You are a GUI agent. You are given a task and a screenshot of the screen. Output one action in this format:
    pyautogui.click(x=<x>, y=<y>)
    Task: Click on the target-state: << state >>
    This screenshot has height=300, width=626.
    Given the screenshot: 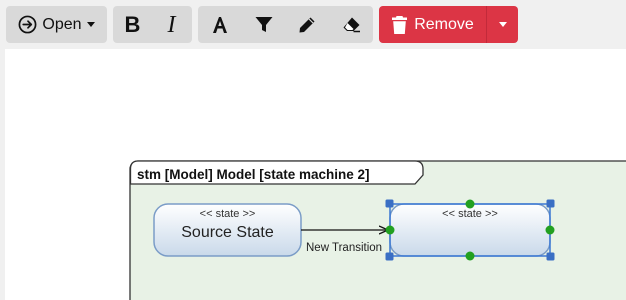 What is the action you would take?
    pyautogui.click(x=470, y=230)
    